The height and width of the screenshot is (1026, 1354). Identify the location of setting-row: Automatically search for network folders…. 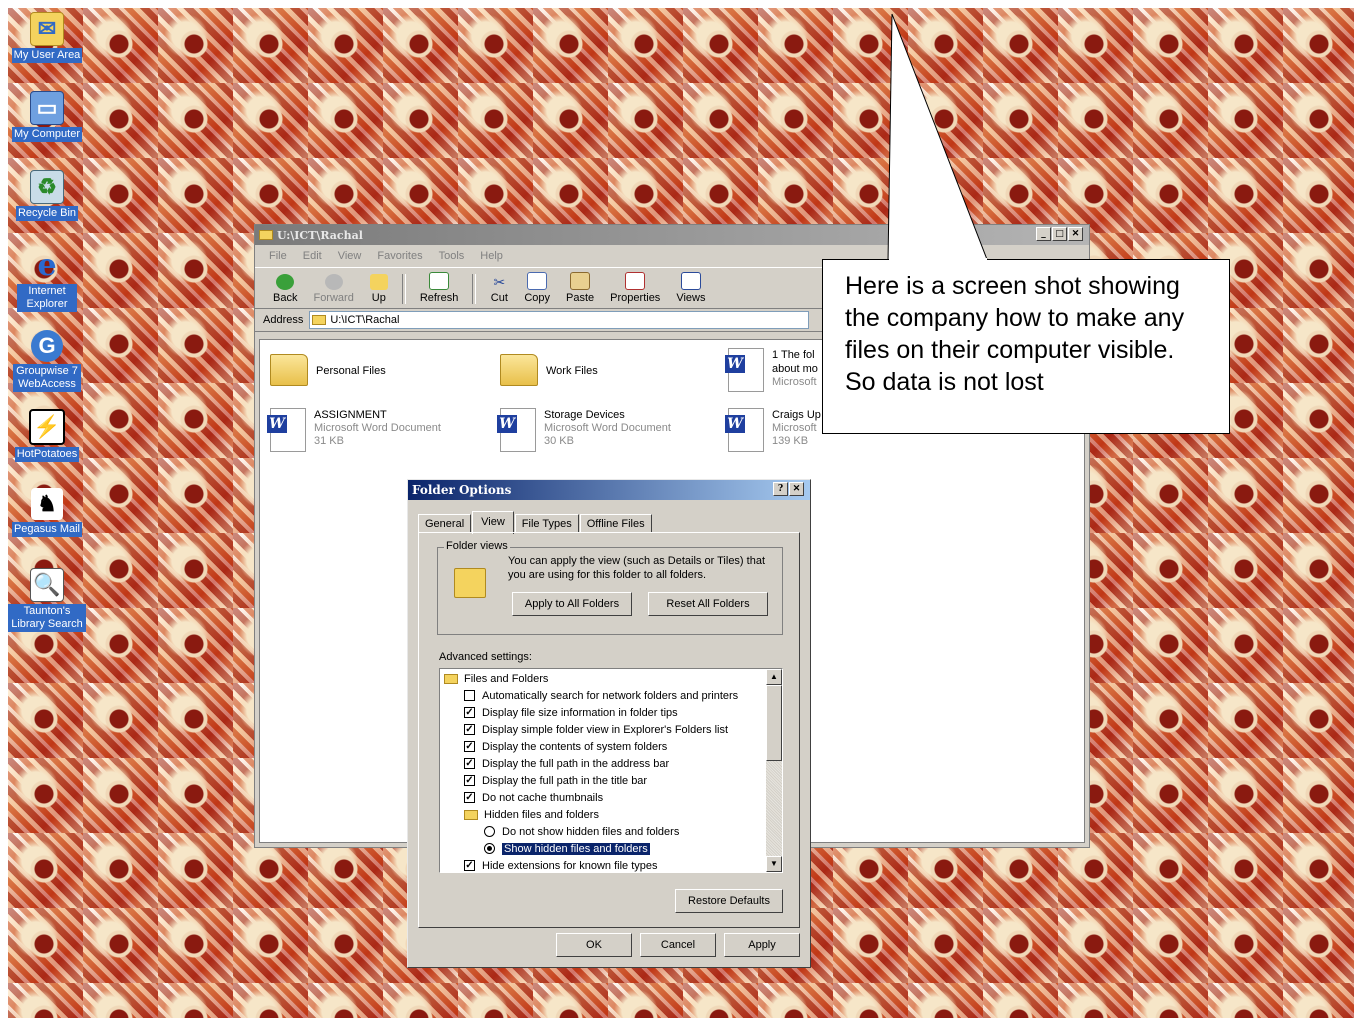
(604, 695).